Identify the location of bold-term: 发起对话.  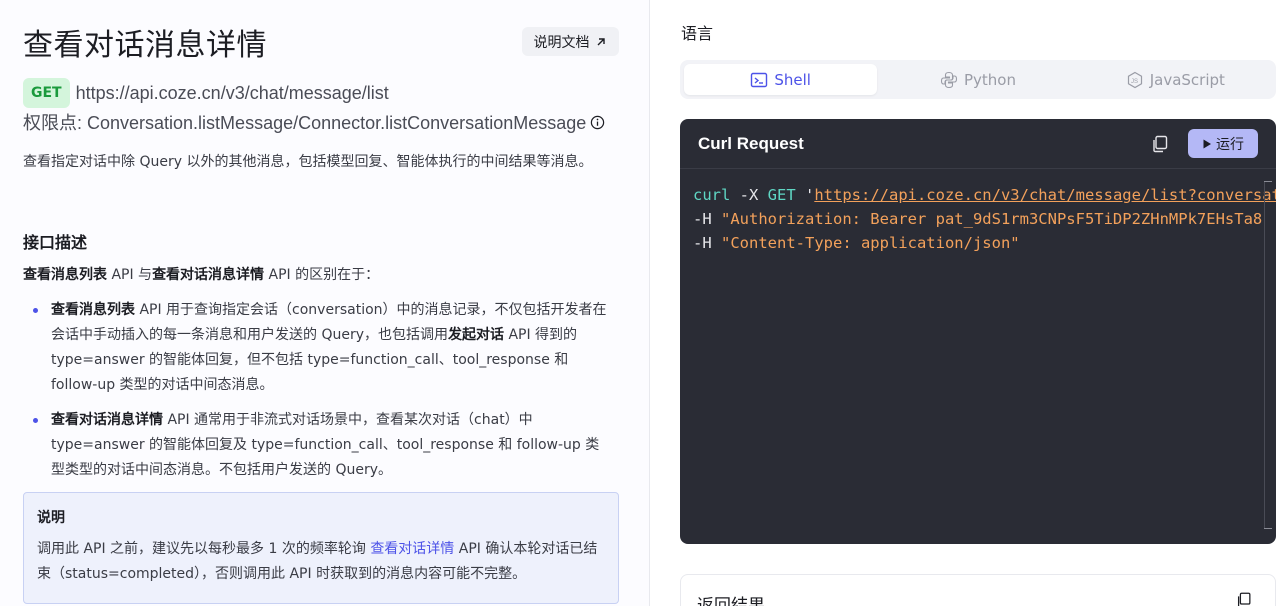
(476, 335).